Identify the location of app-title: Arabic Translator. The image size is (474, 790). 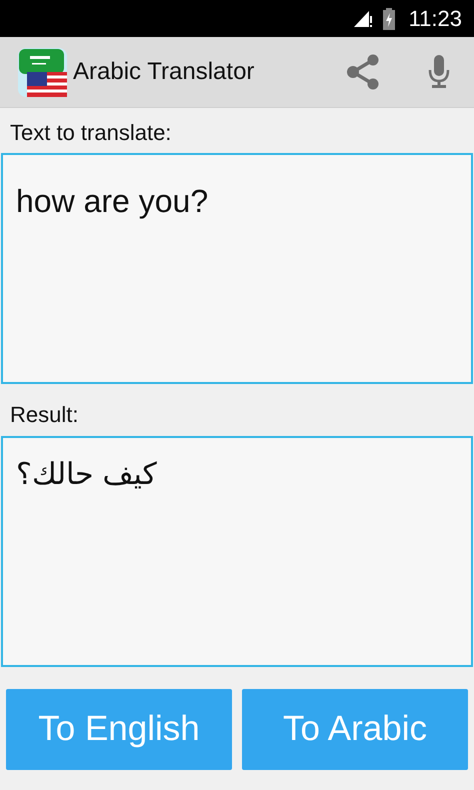
(164, 72).